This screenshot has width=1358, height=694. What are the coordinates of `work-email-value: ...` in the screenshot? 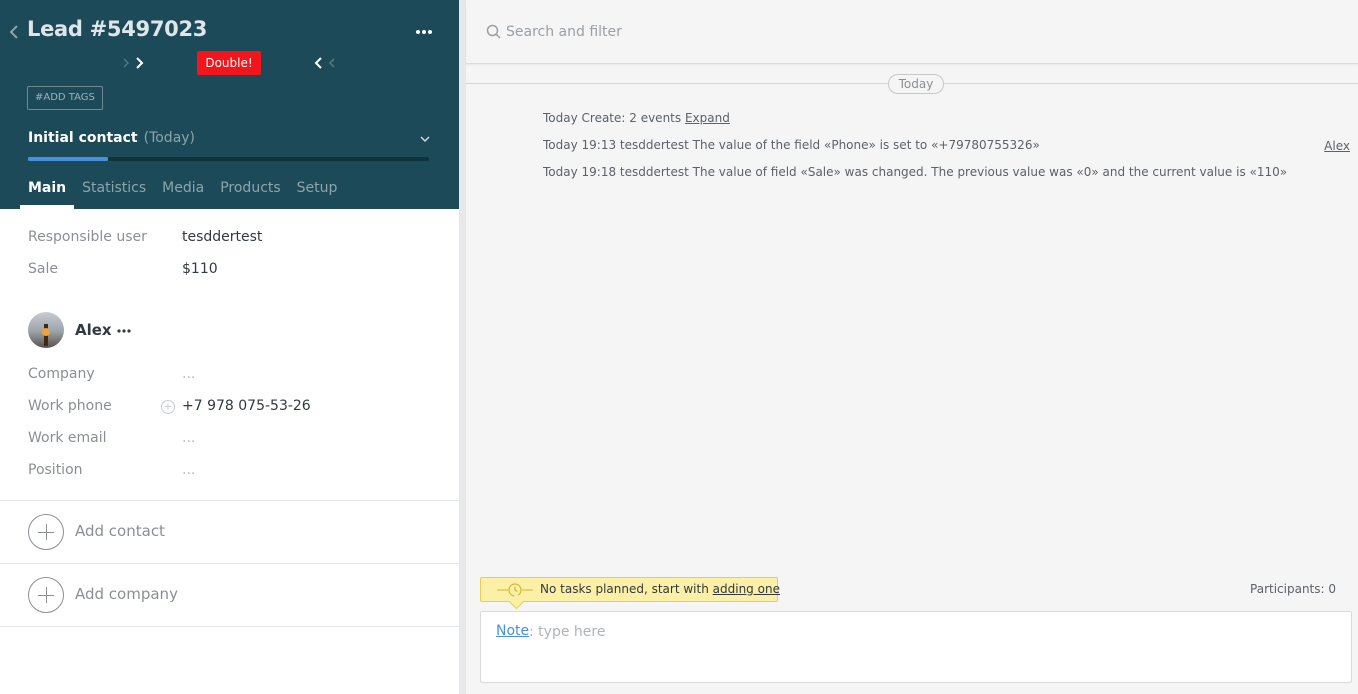 It's located at (188, 438).